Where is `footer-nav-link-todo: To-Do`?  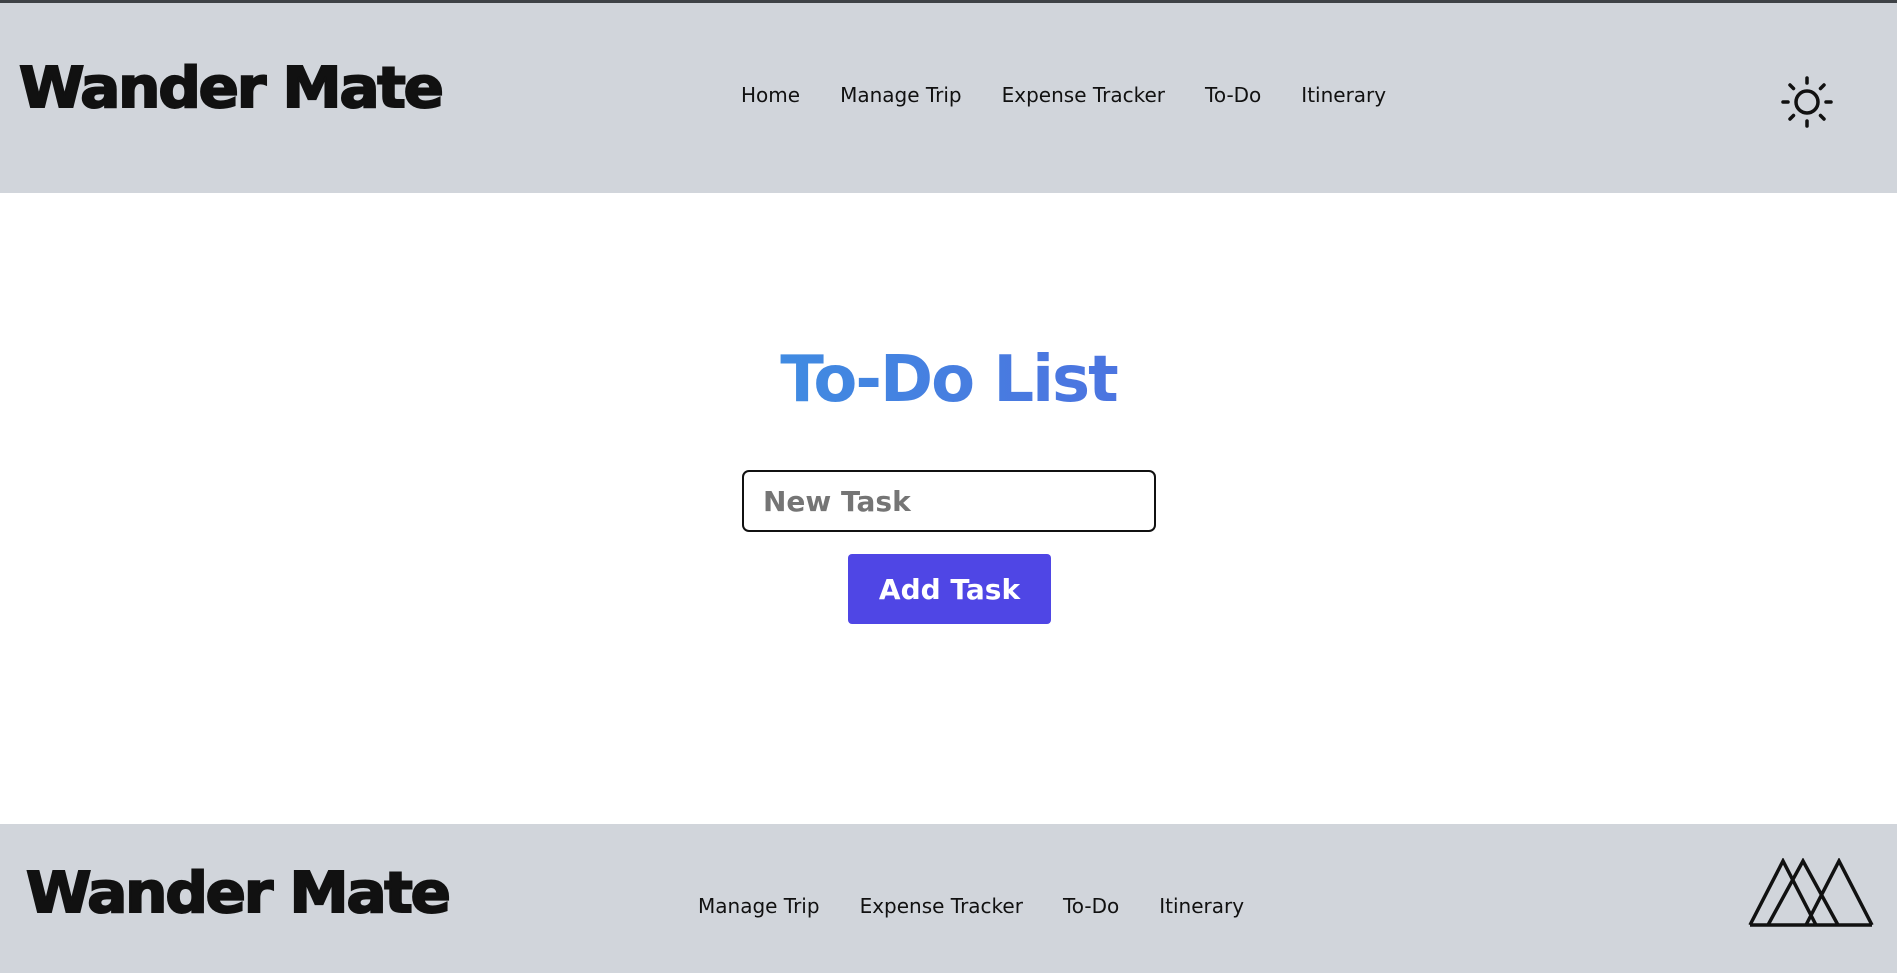
footer-nav-link-todo: To-Do is located at coordinates (1091, 906).